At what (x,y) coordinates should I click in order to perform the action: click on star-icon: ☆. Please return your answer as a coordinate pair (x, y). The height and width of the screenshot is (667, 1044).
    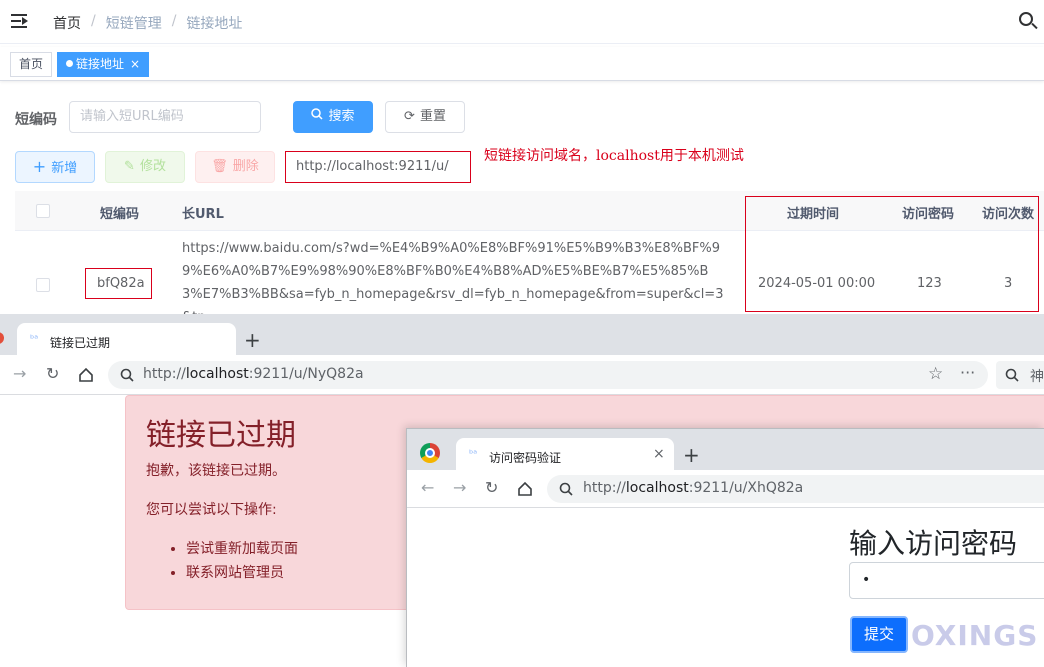
    Looking at the image, I should click on (935, 374).